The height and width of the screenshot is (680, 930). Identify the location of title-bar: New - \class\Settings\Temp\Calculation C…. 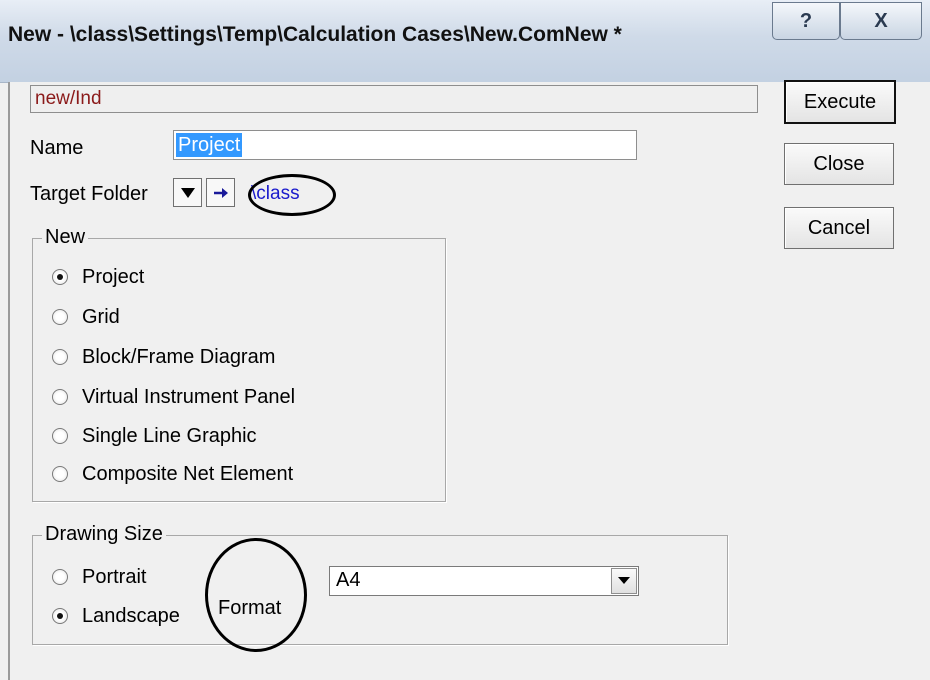
(465, 41).